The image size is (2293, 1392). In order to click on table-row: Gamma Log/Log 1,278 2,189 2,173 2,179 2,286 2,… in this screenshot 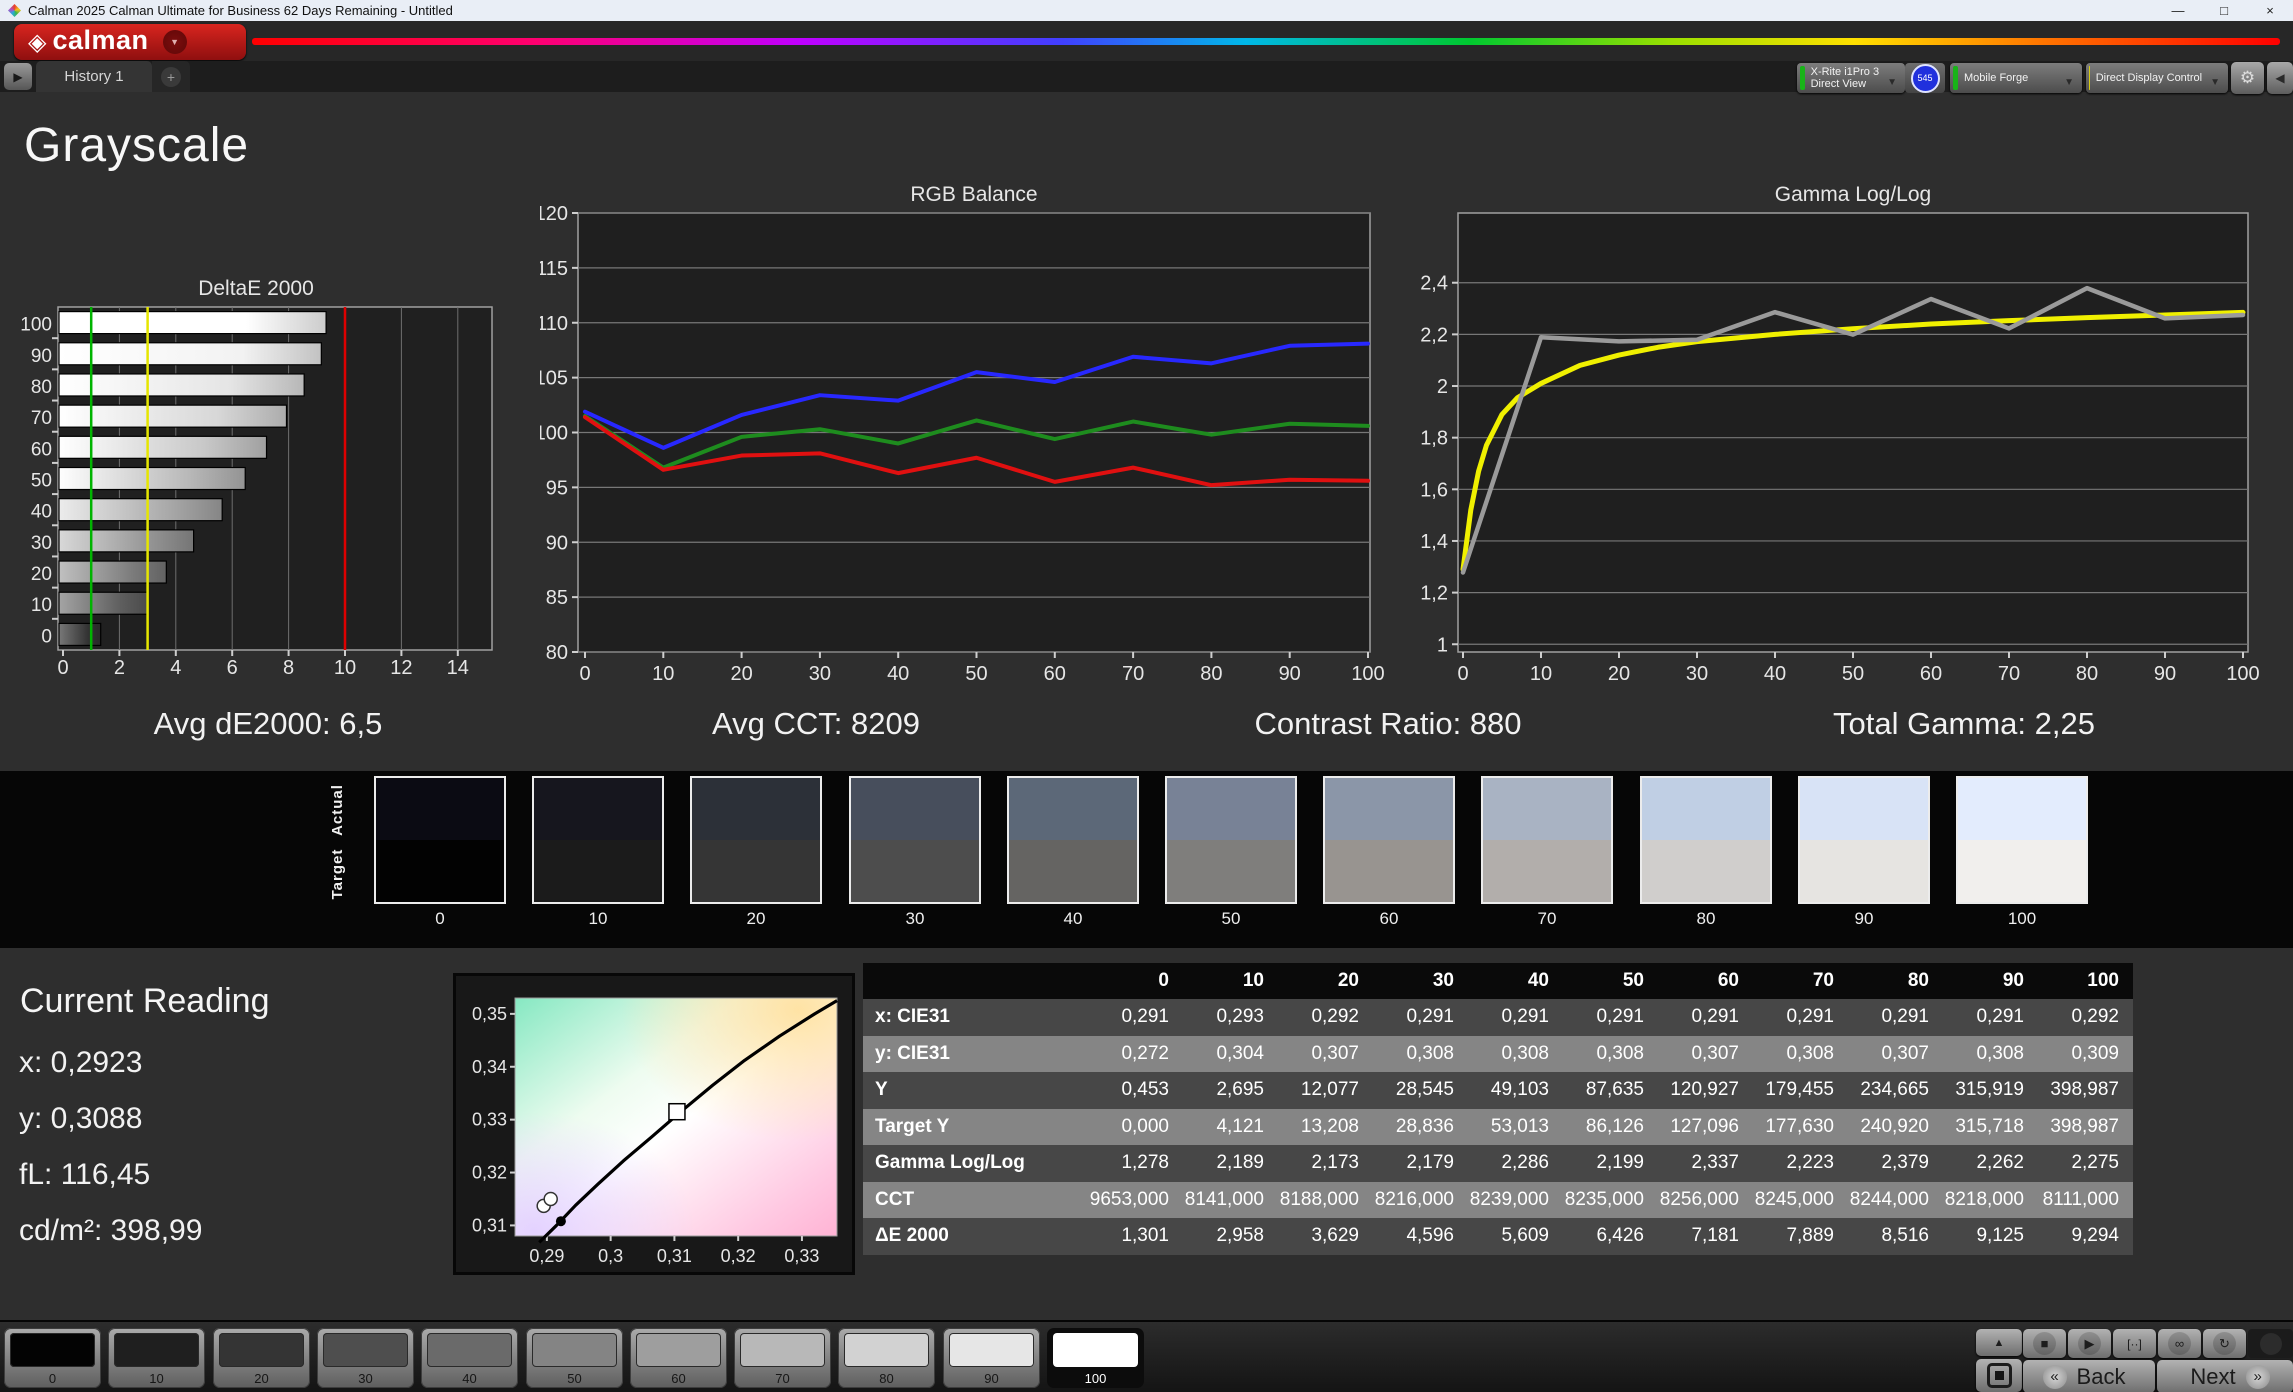, I will do `click(1498, 1163)`.